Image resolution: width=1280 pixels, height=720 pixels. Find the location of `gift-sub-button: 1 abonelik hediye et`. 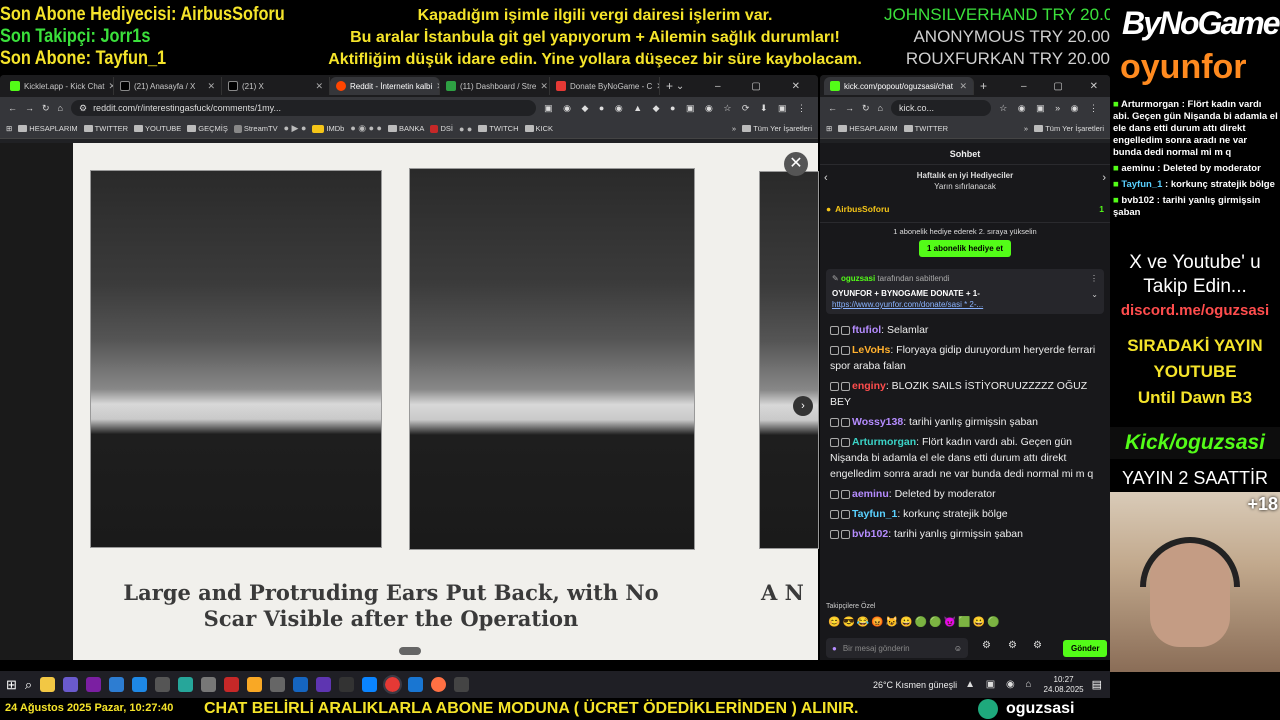

gift-sub-button: 1 abonelik hediye et is located at coordinates (965, 248).